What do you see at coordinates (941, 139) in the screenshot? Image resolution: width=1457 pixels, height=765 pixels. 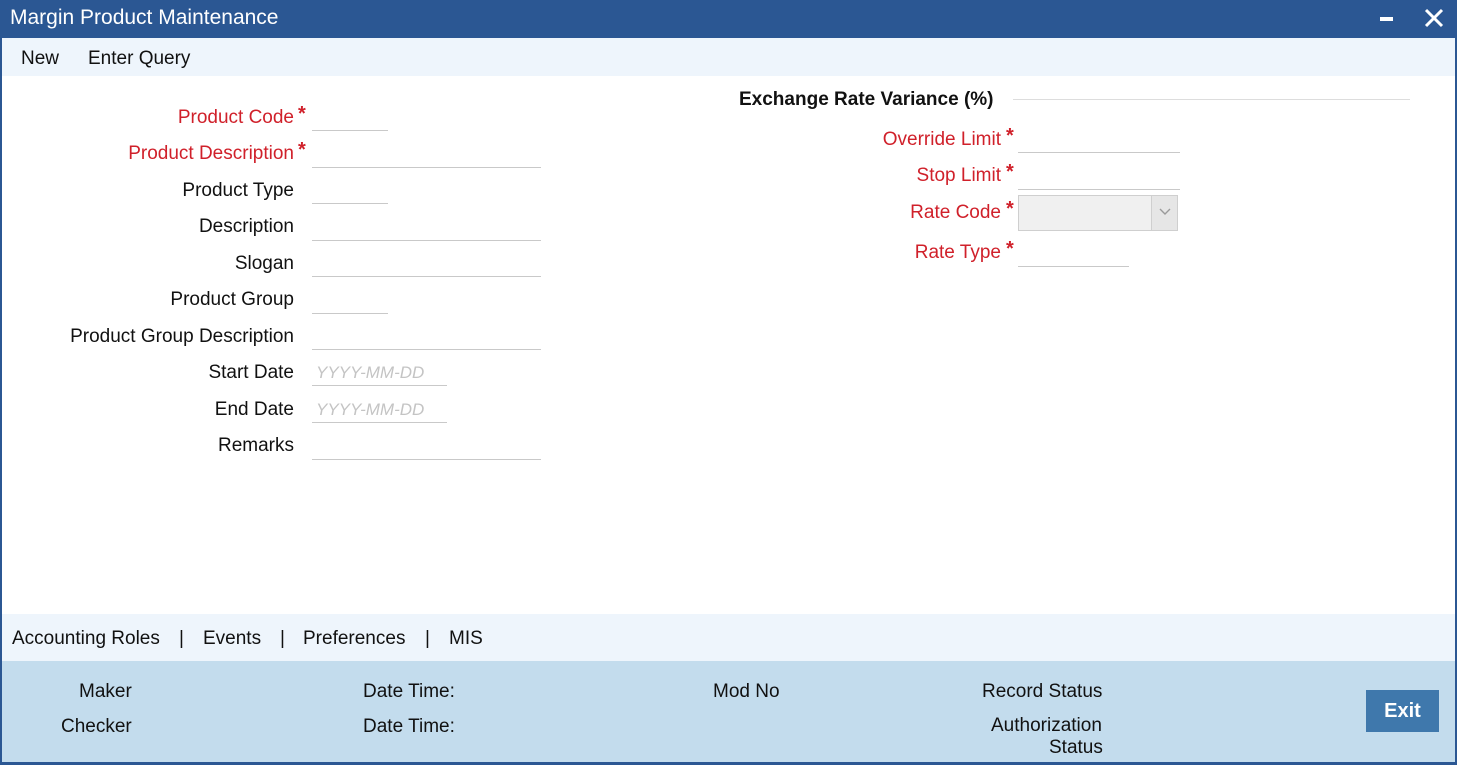 I see `override-limit-label: Override Limit` at bounding box center [941, 139].